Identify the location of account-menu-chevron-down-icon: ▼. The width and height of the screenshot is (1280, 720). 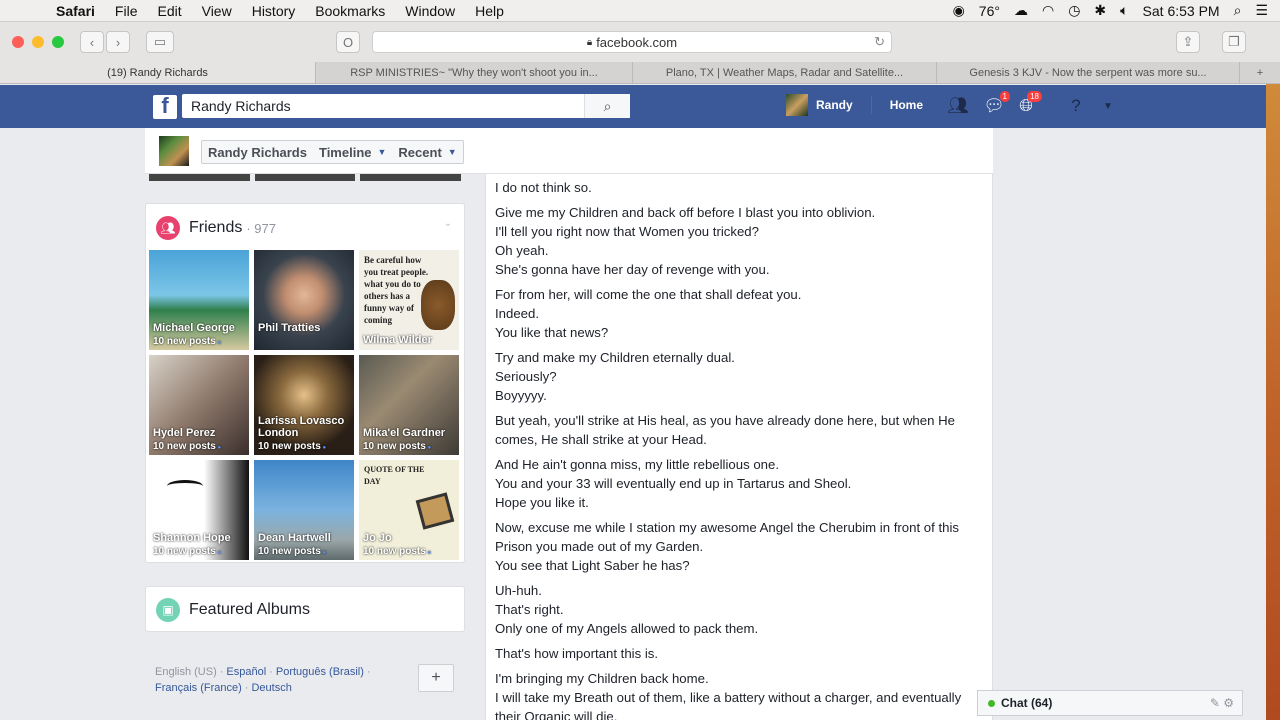
(1108, 106).